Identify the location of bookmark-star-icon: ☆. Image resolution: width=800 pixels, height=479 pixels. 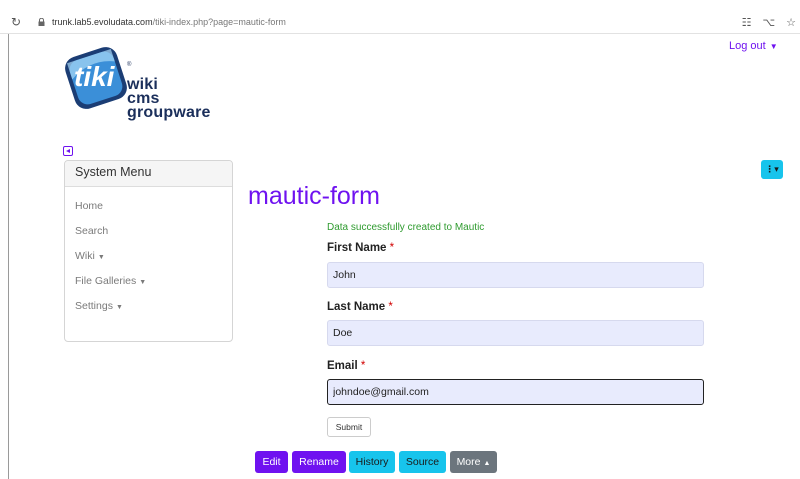
(791, 22).